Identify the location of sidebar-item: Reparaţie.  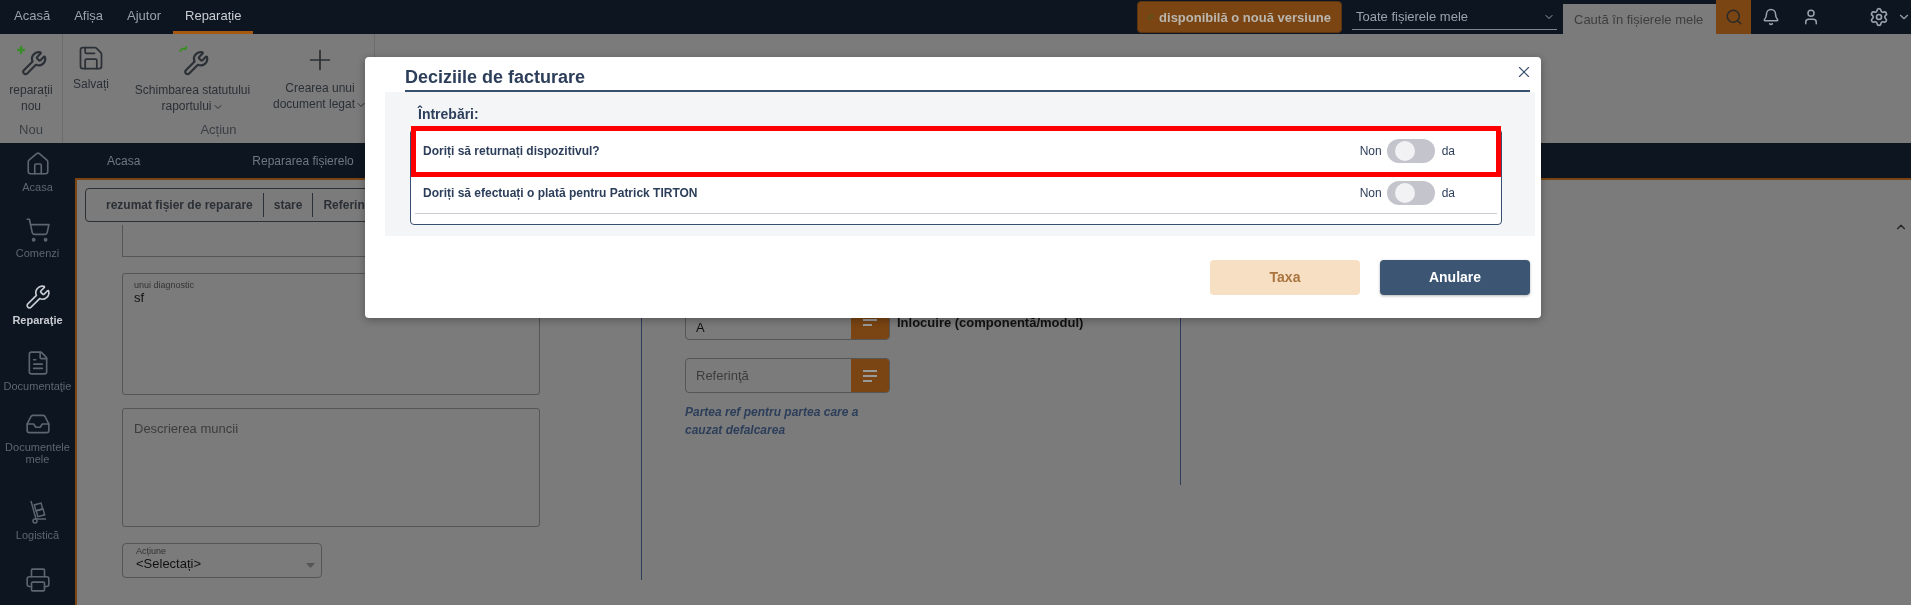
(37, 317).